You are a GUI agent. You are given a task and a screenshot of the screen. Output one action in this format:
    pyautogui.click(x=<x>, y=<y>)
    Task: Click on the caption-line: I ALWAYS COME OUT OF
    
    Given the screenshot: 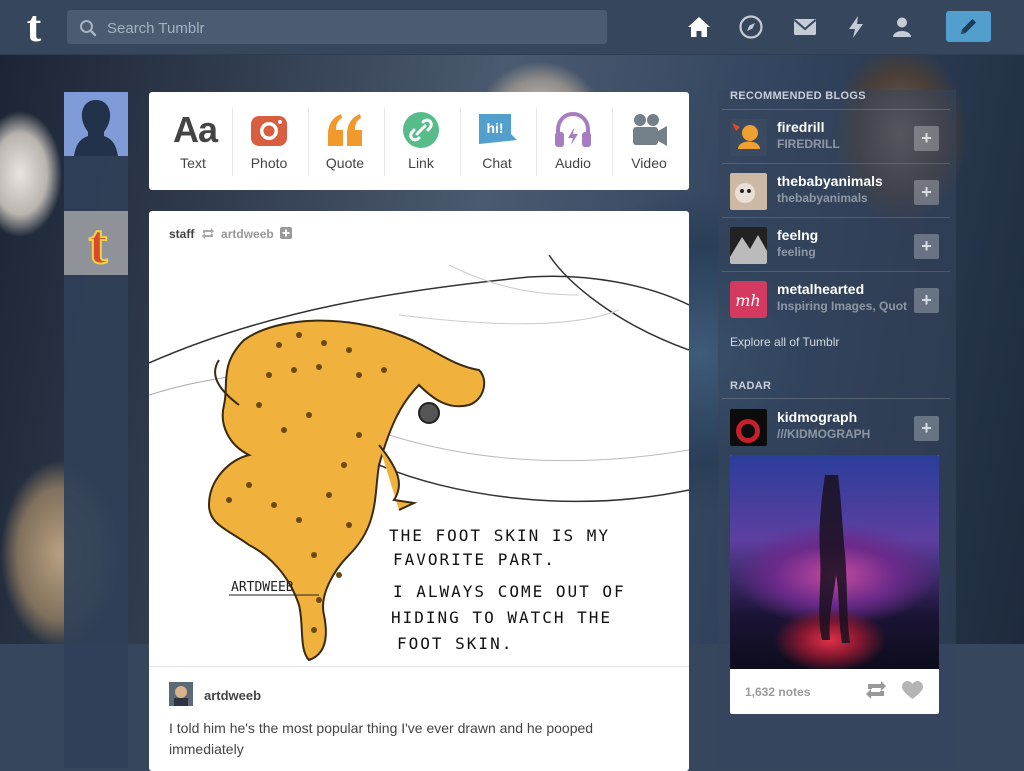 What is the action you would take?
    pyautogui.click(x=509, y=591)
    